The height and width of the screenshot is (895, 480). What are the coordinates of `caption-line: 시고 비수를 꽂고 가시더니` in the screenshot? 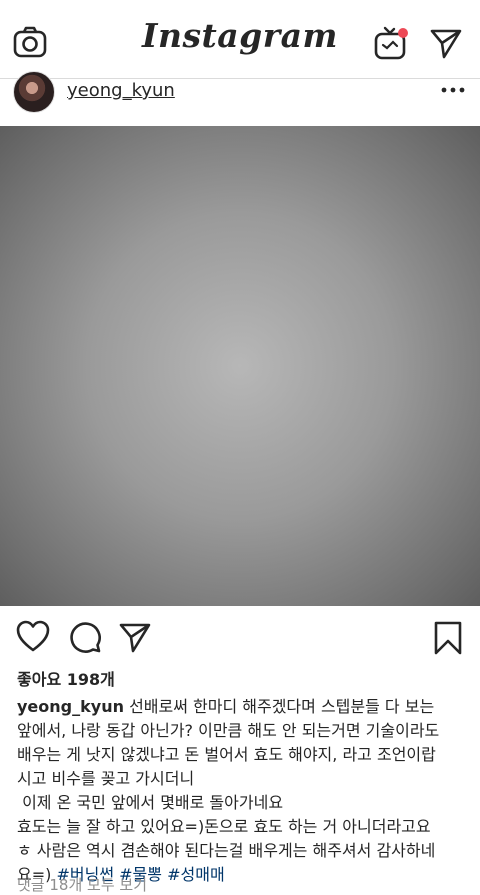 It's located at (106, 778).